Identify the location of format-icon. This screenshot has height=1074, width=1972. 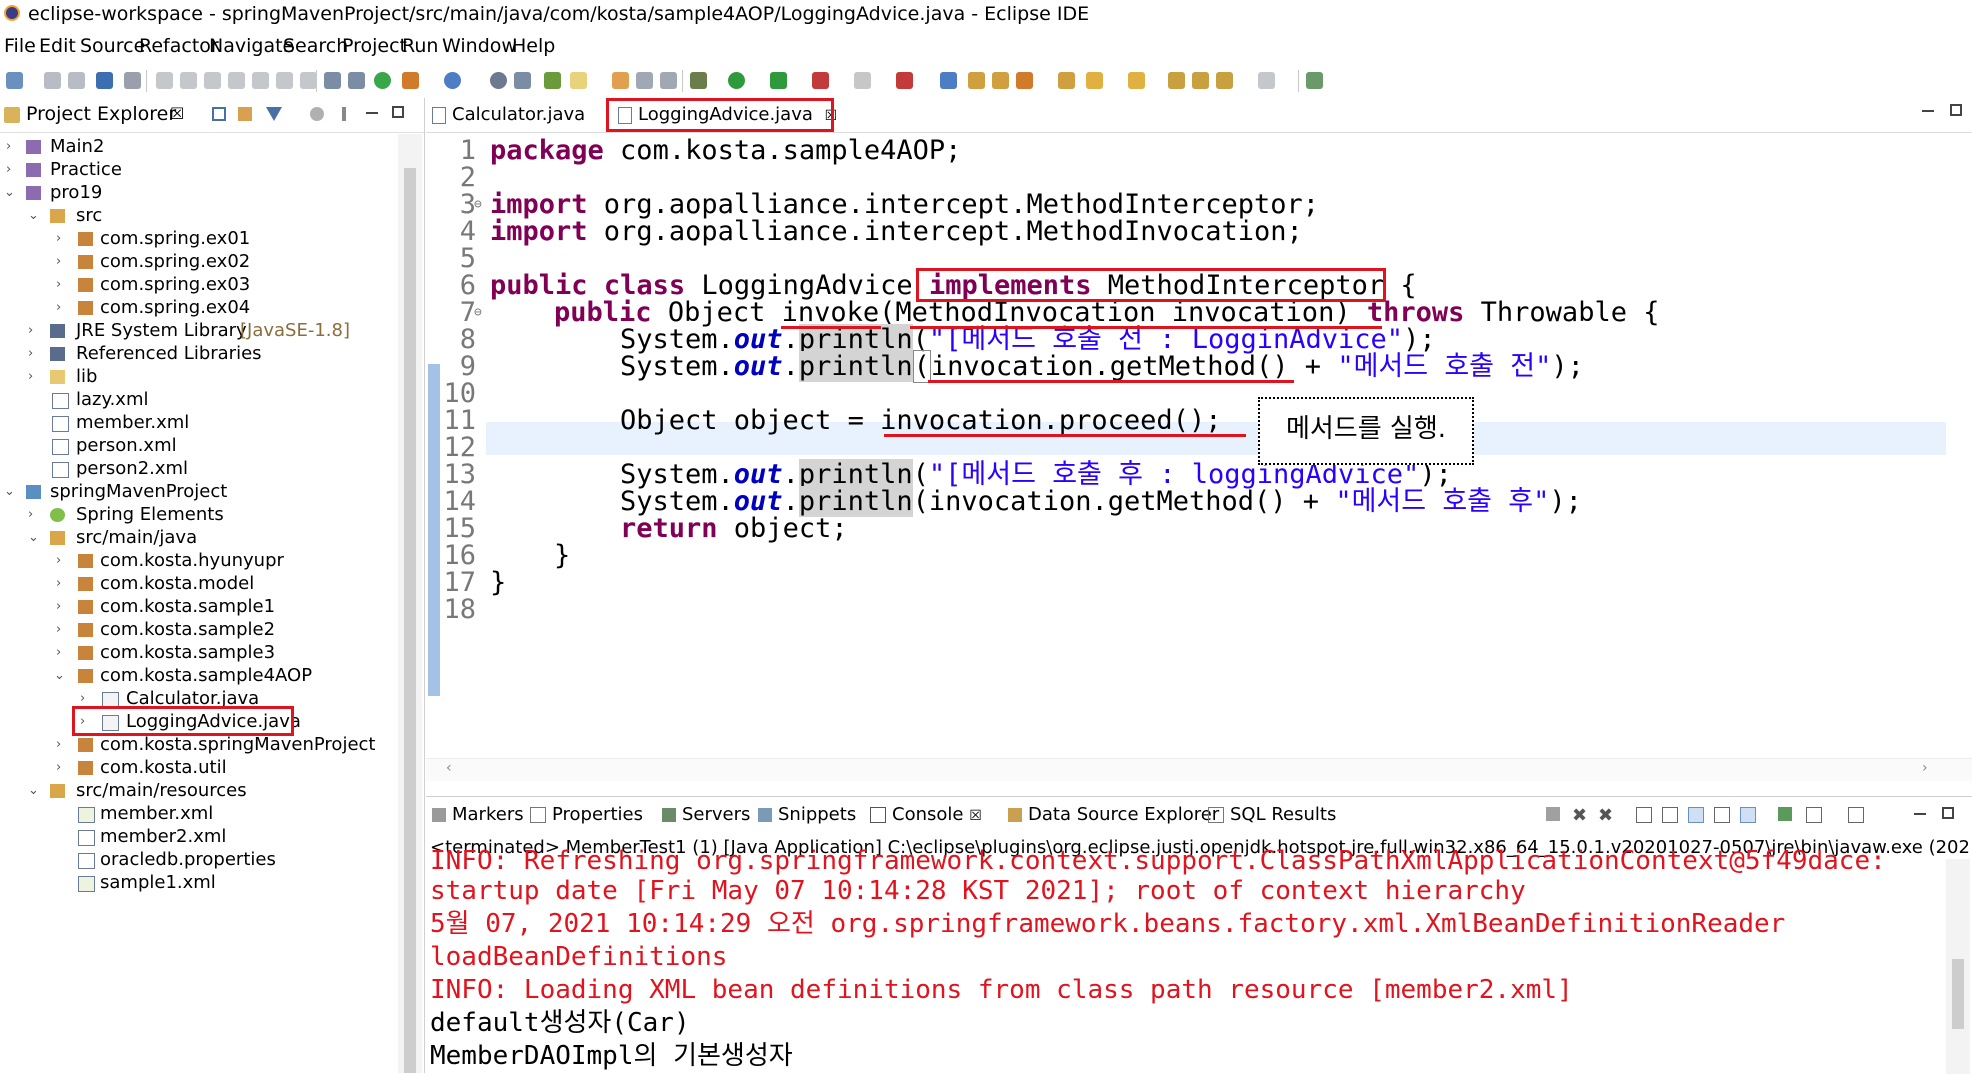
(332, 80).